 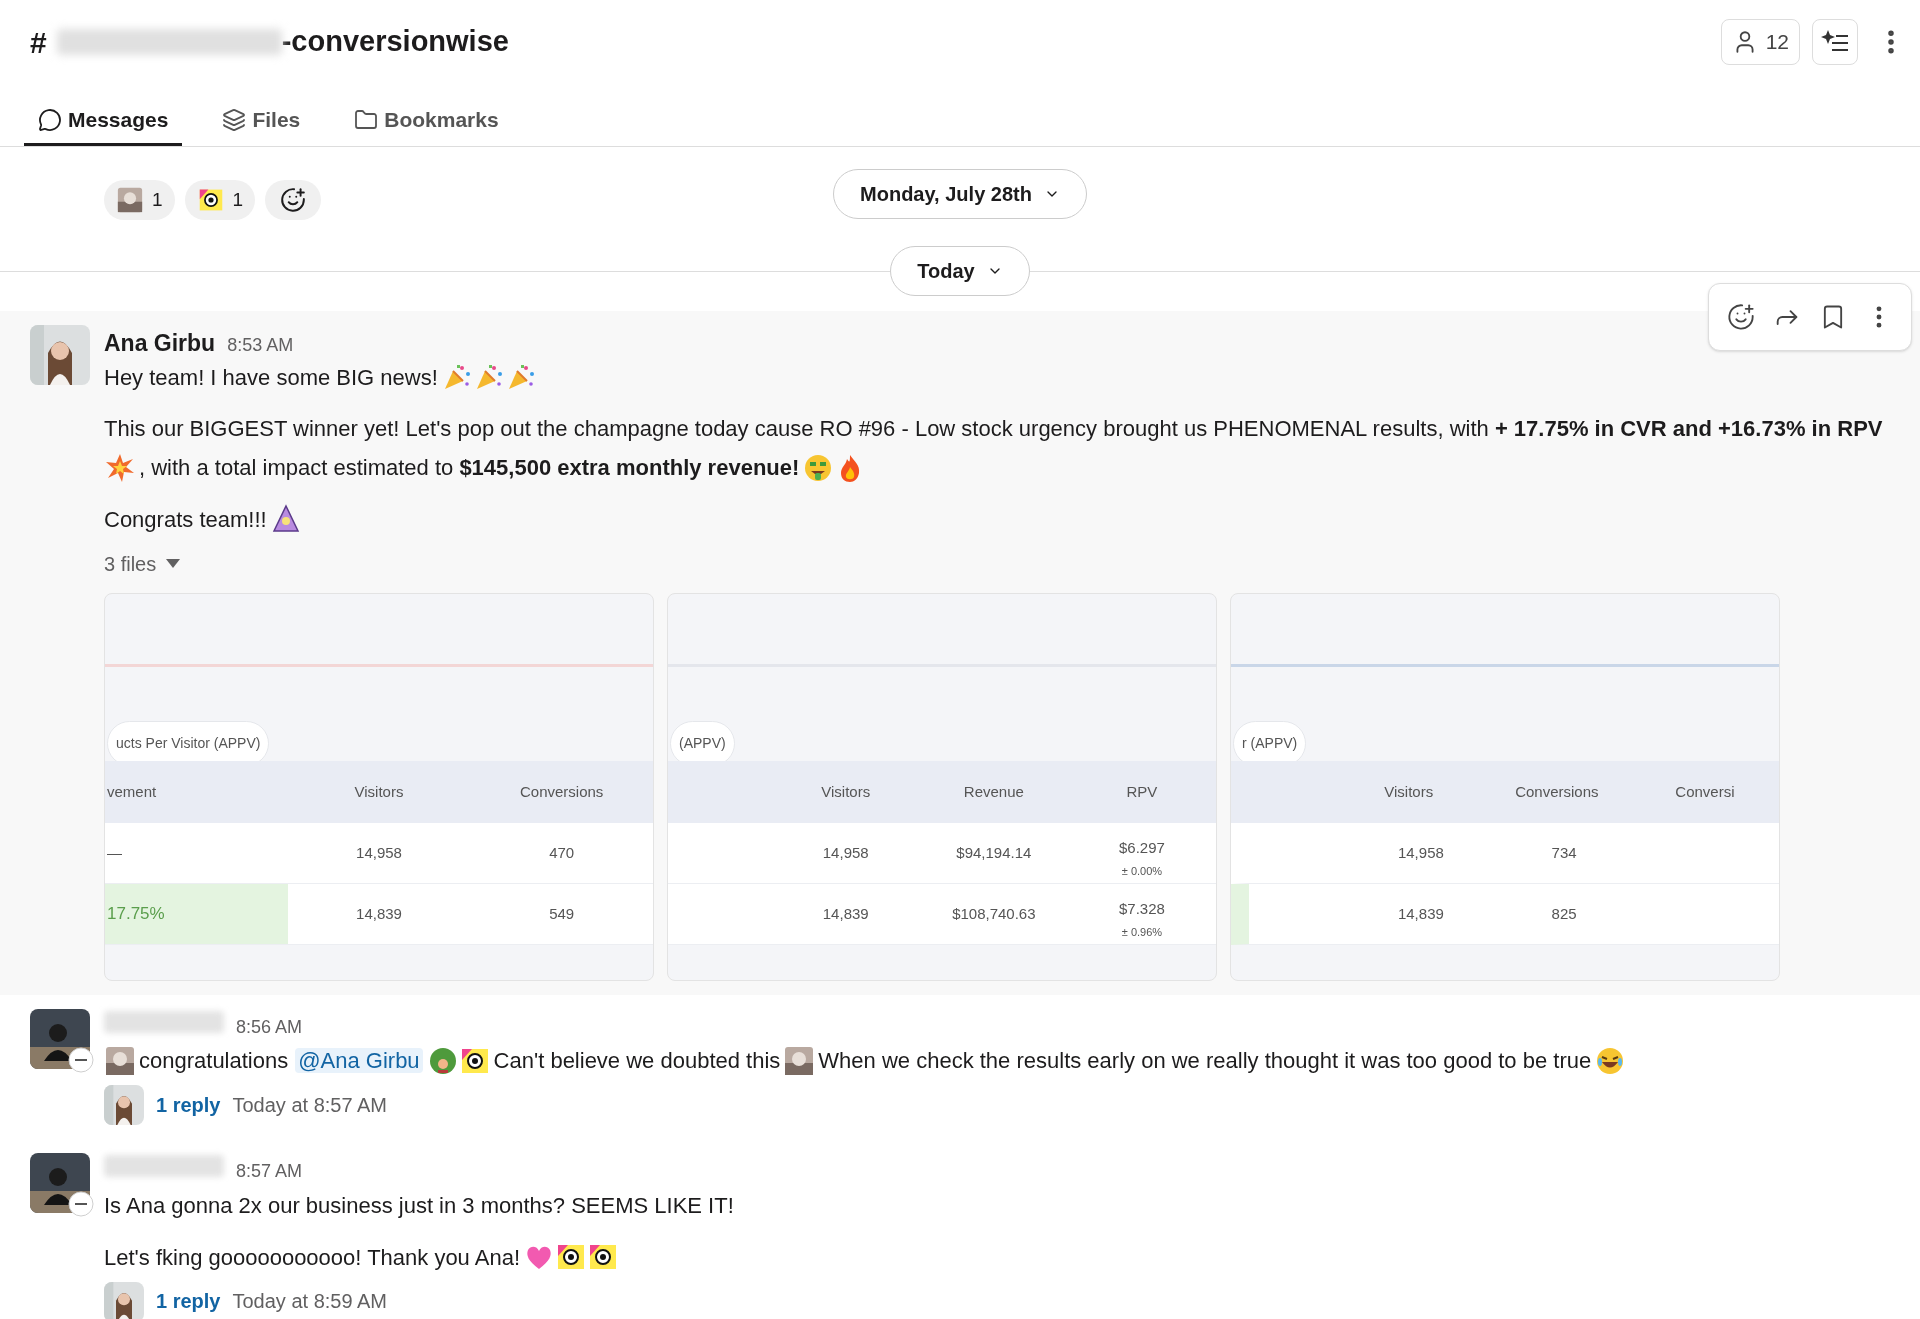 What do you see at coordinates (185, 519) in the screenshot?
I see `message-text: Congrats team!!!` at bounding box center [185, 519].